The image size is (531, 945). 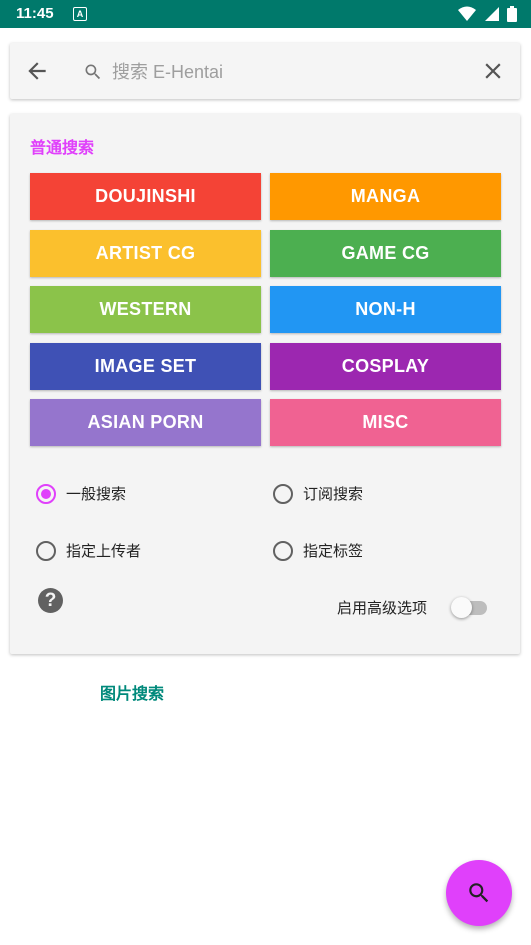 I want to click on radio-subscription-search: 订阅搜索, so click(x=318, y=493).